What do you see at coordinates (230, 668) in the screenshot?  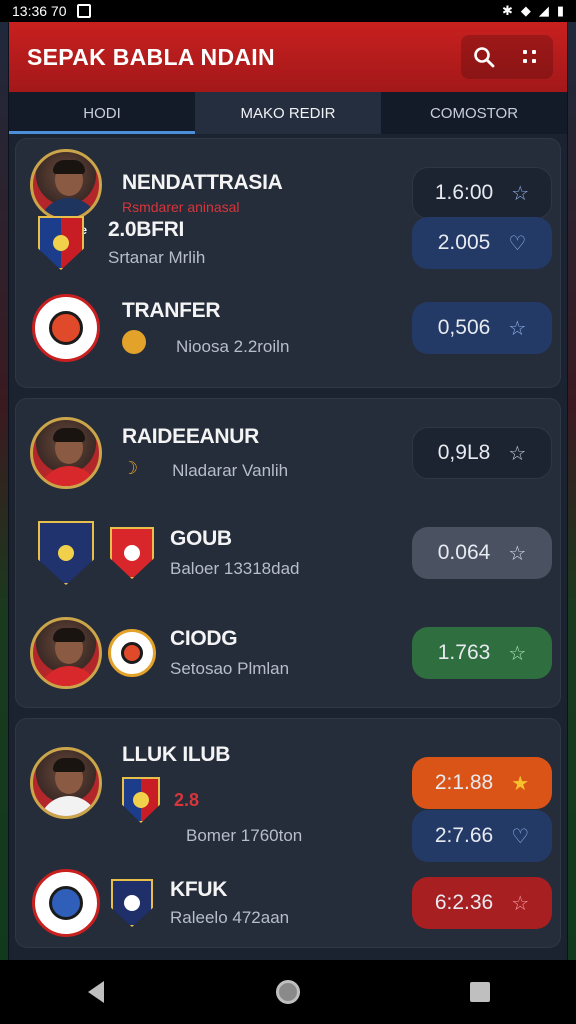 I see `team-subtitle: Setosao Plmlan` at bounding box center [230, 668].